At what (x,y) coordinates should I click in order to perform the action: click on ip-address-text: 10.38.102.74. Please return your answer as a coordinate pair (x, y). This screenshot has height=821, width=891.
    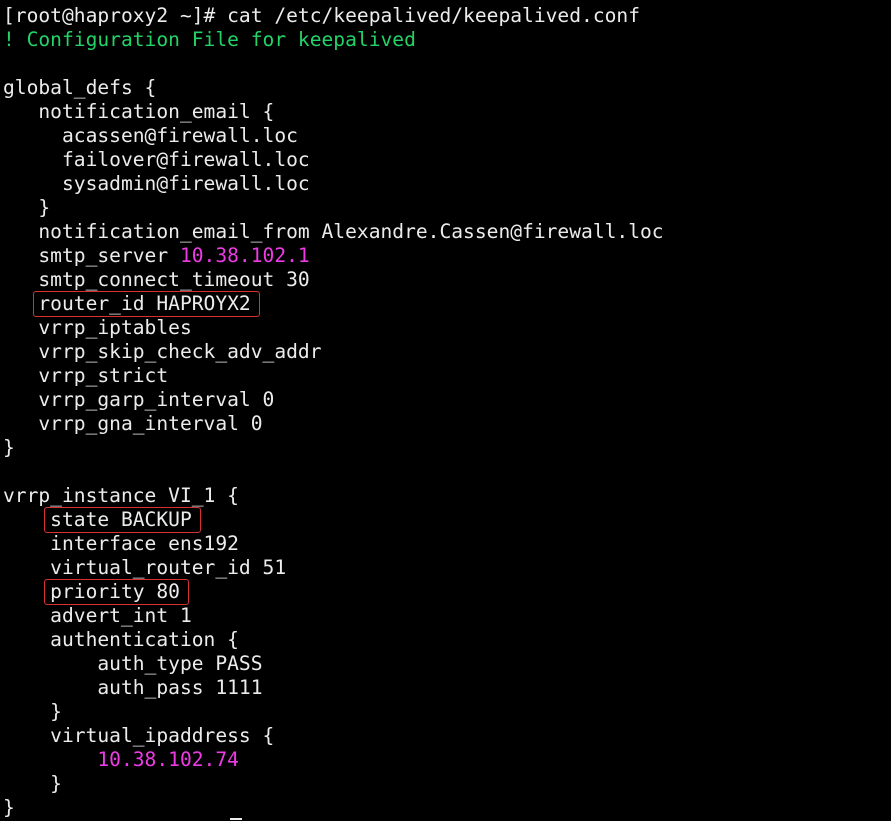
    Looking at the image, I should click on (168, 759).